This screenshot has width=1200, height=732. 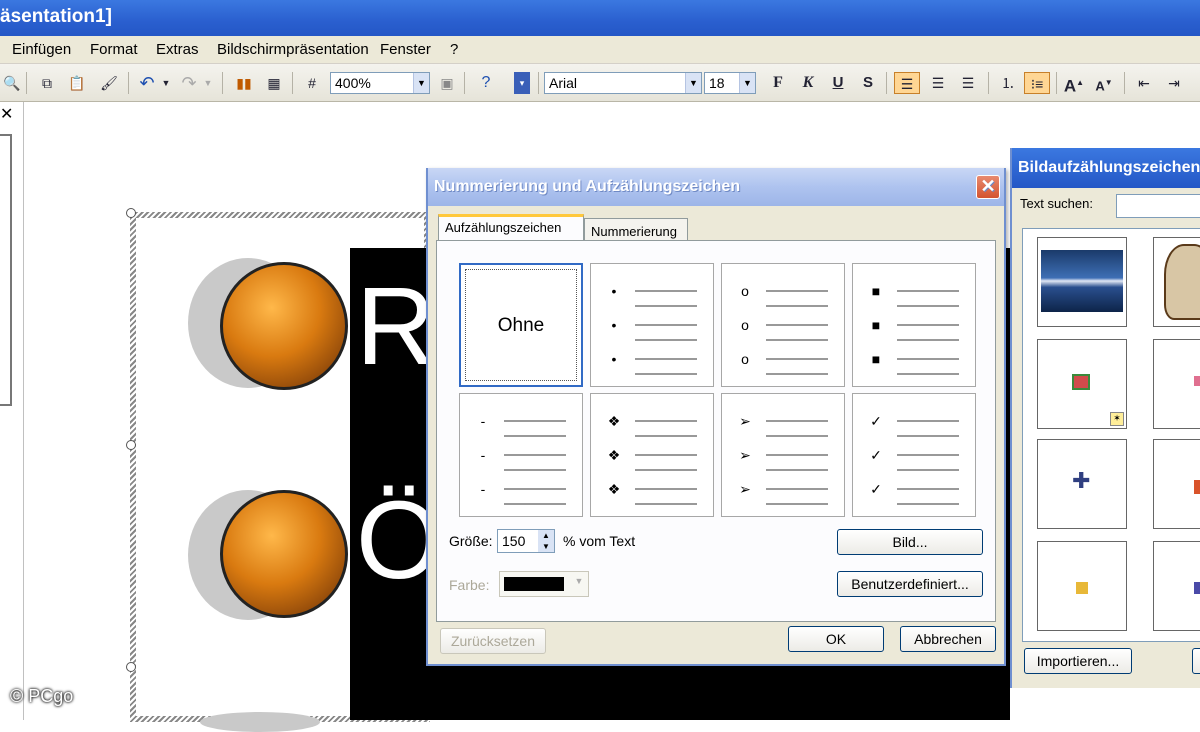 What do you see at coordinates (12, 83) in the screenshot?
I see `research-icon: 🔍` at bounding box center [12, 83].